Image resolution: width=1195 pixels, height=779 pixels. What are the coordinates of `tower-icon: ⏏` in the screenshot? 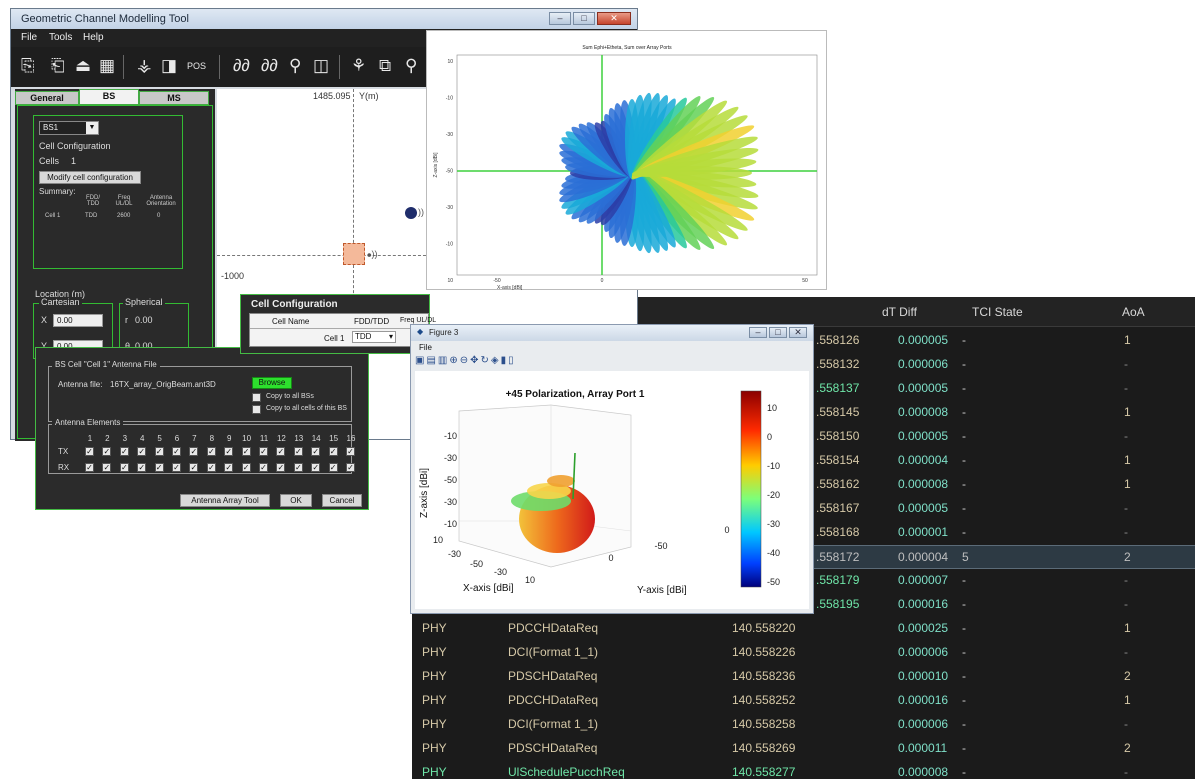 It's located at (83, 66).